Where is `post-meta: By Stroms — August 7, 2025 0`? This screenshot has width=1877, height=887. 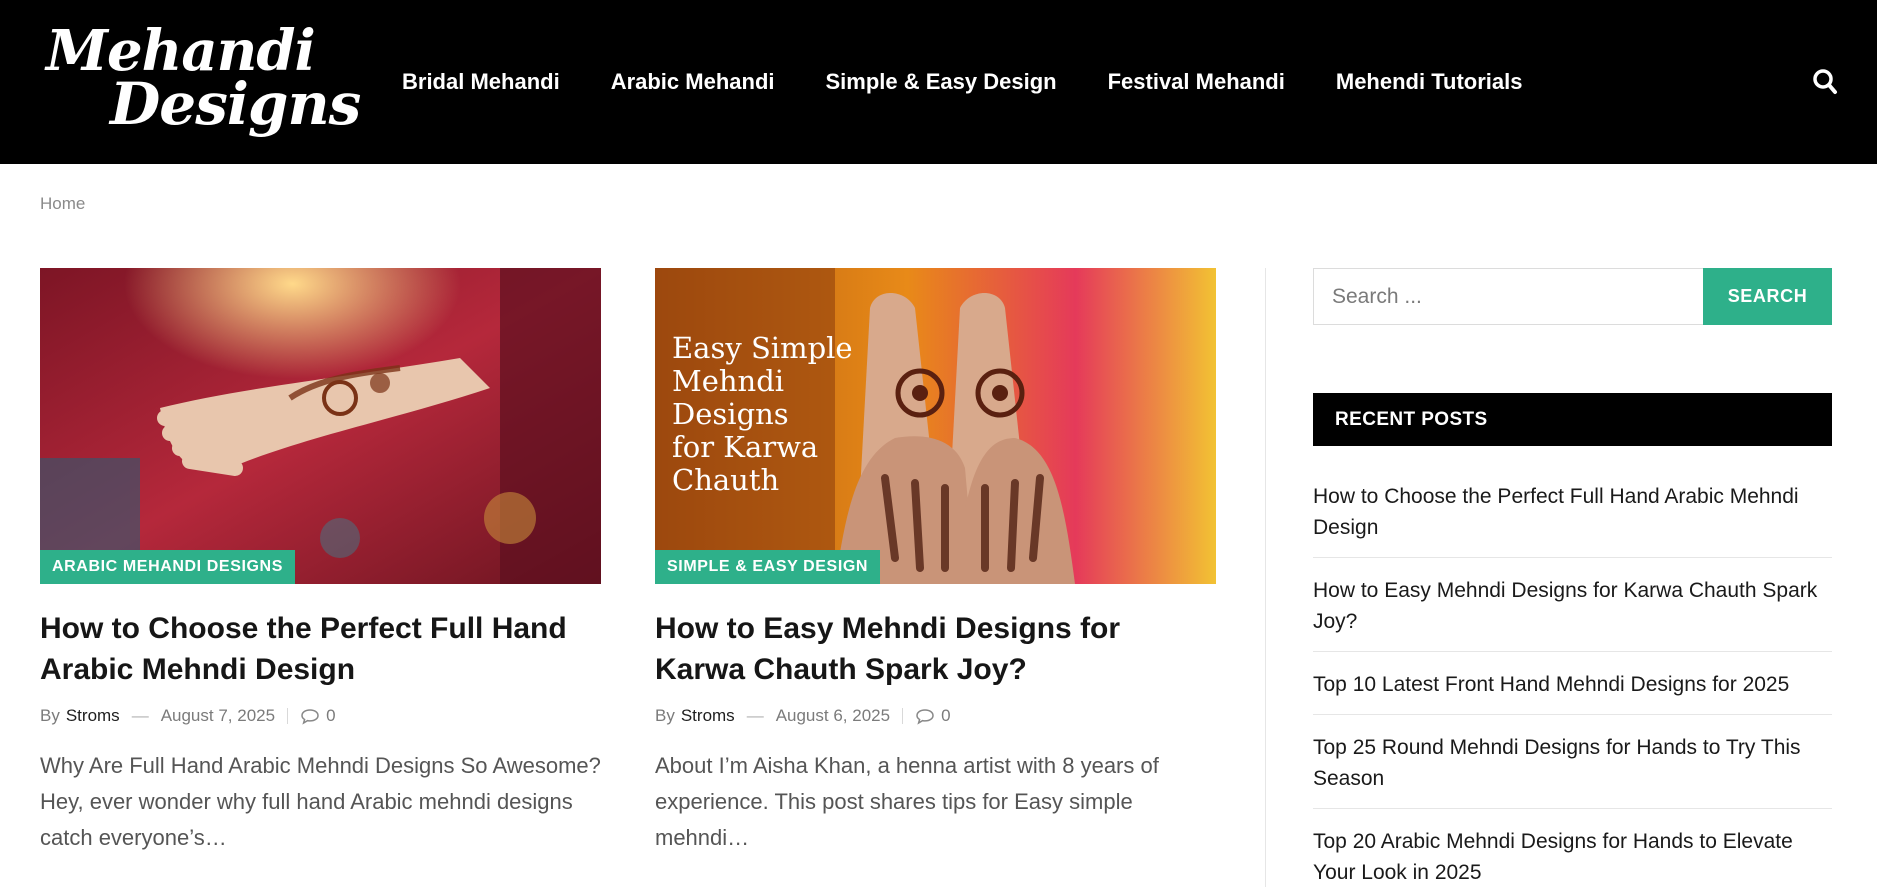 post-meta: By Stroms — August 7, 2025 0 is located at coordinates (320, 716).